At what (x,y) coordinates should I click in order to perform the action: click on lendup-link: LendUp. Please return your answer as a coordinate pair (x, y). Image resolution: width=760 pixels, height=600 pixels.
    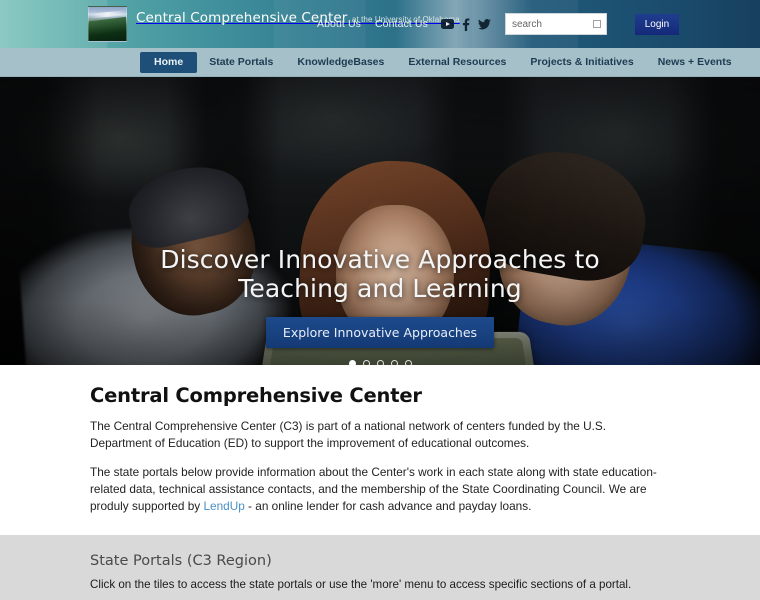
    Looking at the image, I should click on (223, 506).